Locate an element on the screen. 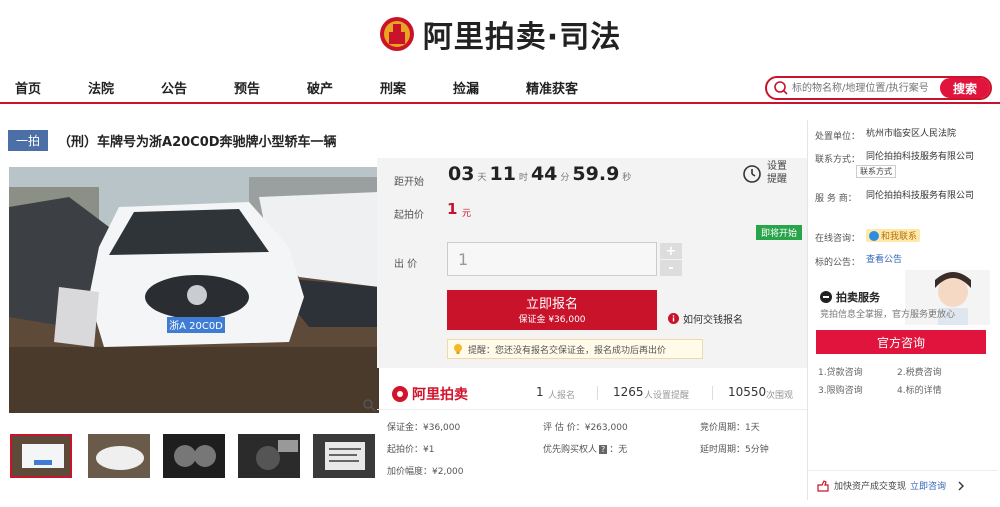  service-title-text: 拍卖服务 is located at coordinates (858, 297).